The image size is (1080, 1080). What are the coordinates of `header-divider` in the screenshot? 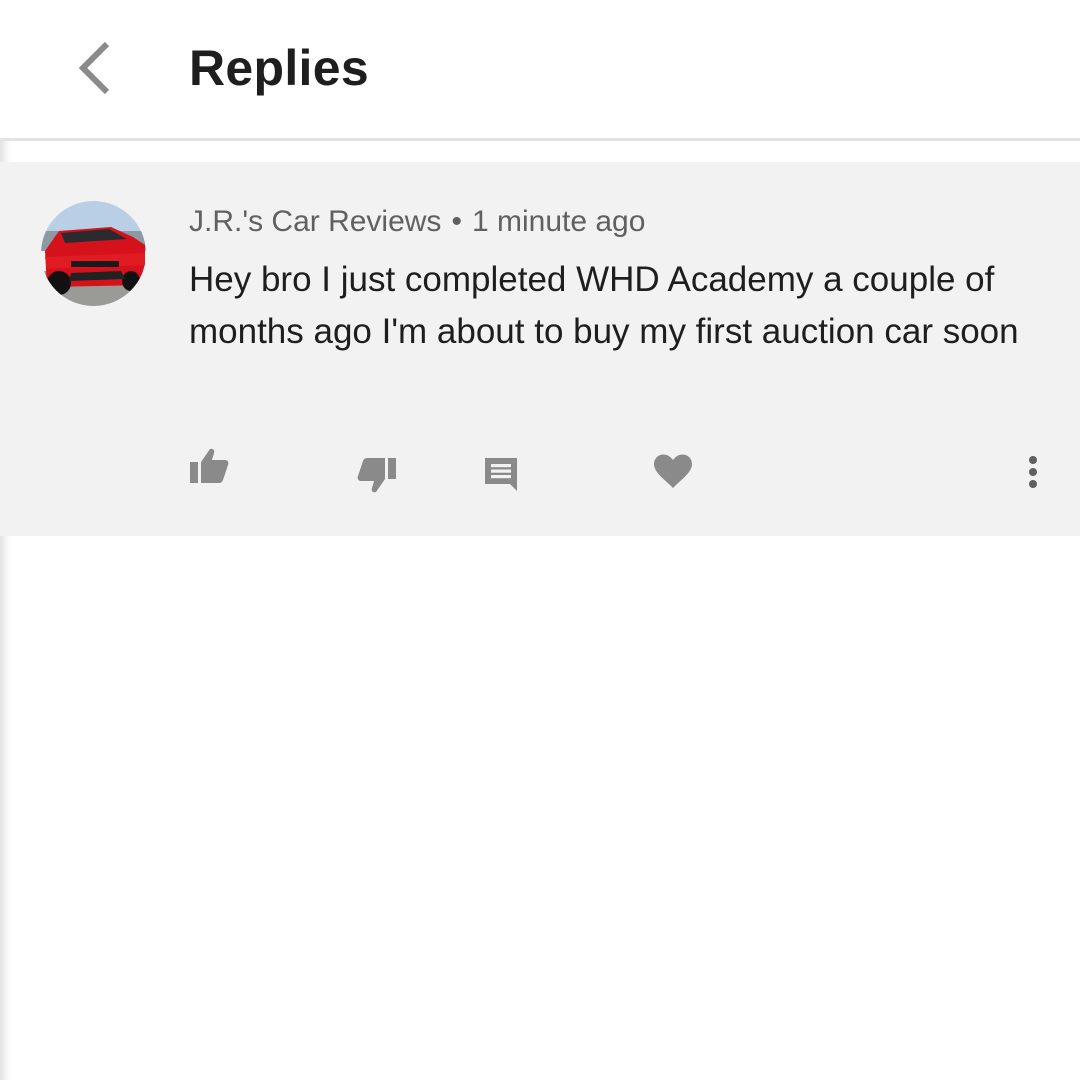 It's located at (540, 139).